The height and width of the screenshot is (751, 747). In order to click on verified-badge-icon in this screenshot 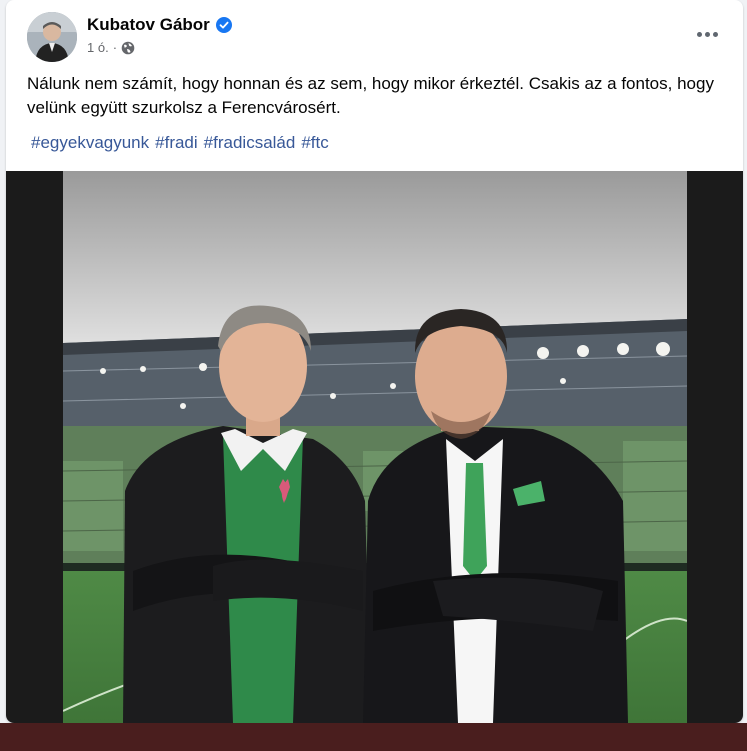, I will do `click(223, 25)`.